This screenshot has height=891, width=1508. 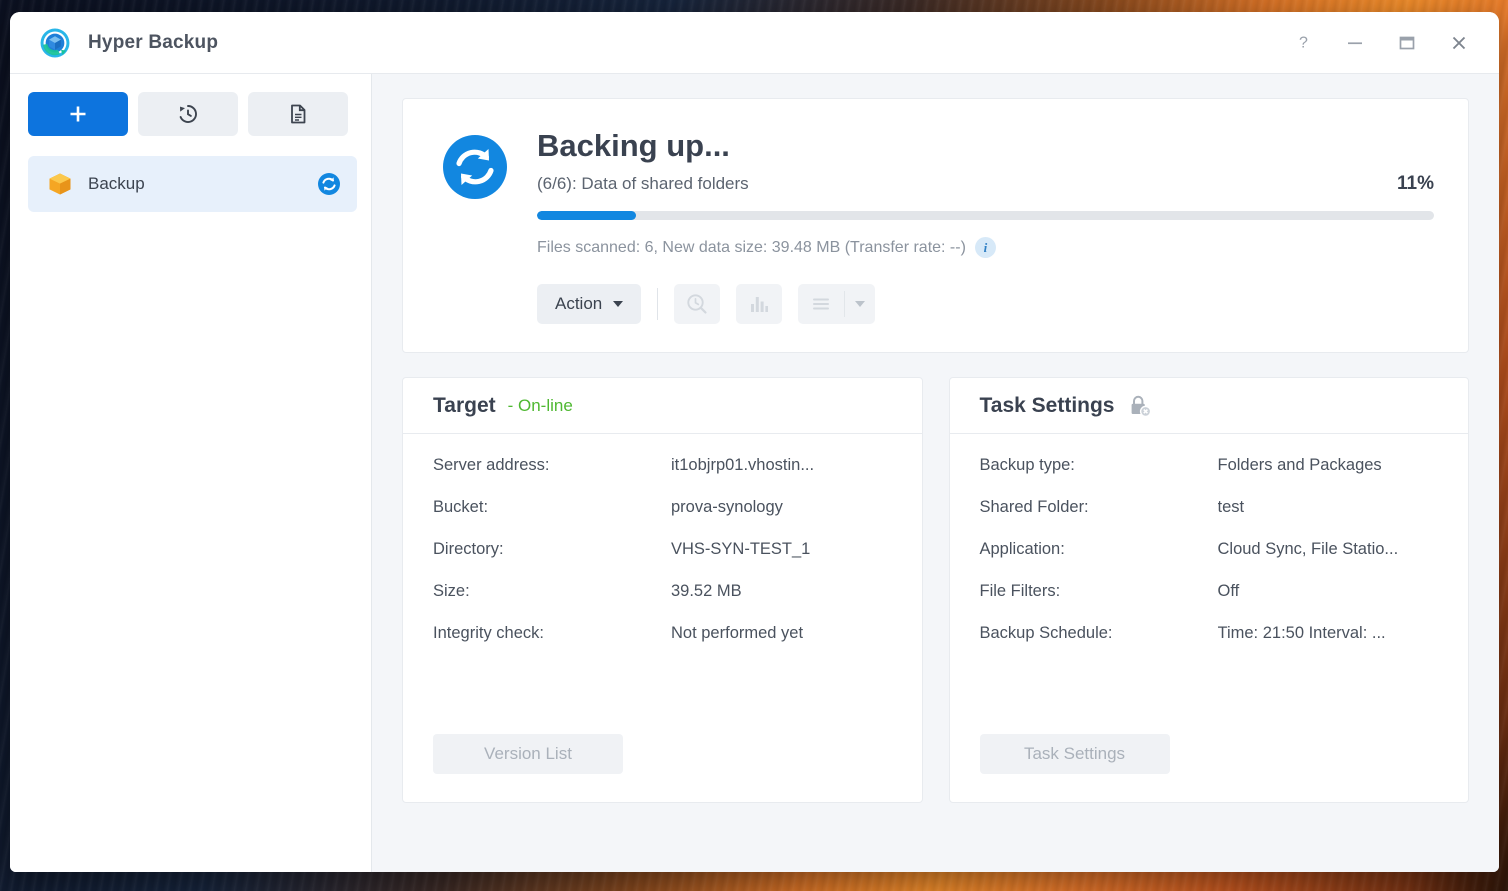 I want to click on task-settings-panel-header: Task Settings, so click(x=1208, y=406).